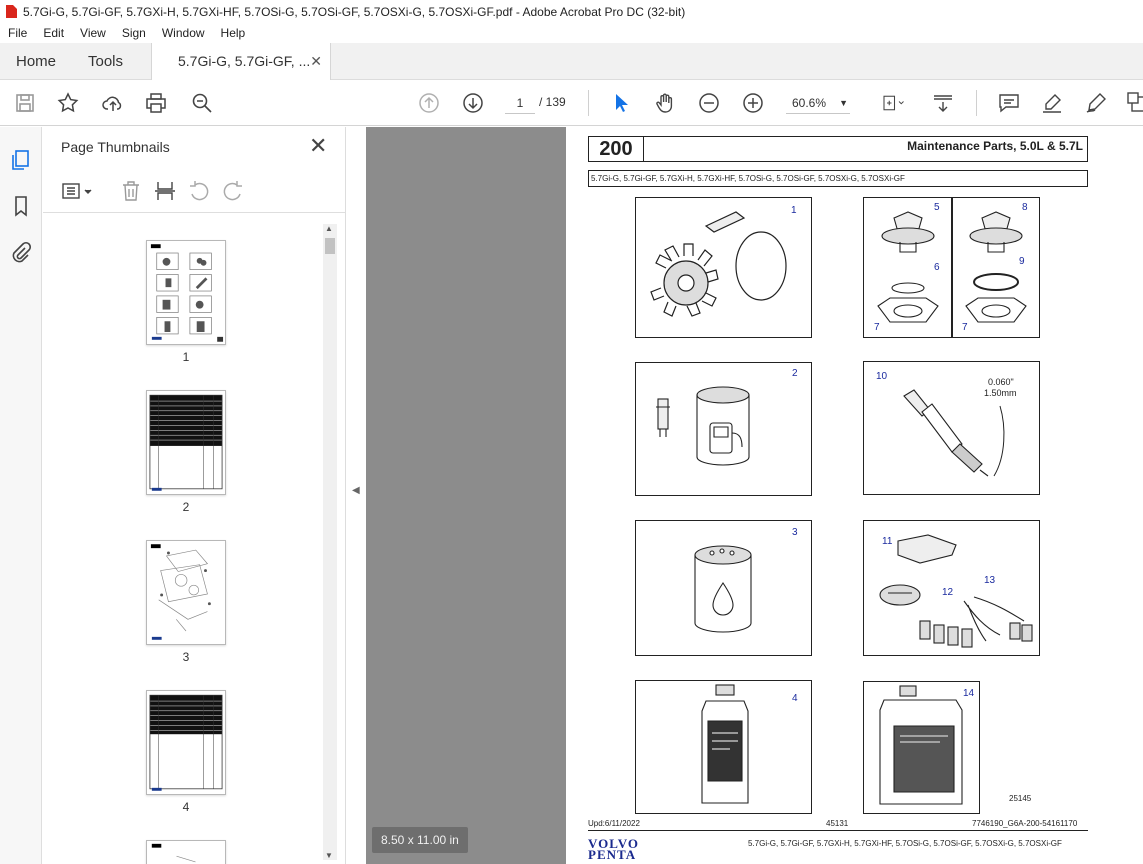  I want to click on figure-spark-plug: 10 0.060" 1.50mm, so click(951, 428).